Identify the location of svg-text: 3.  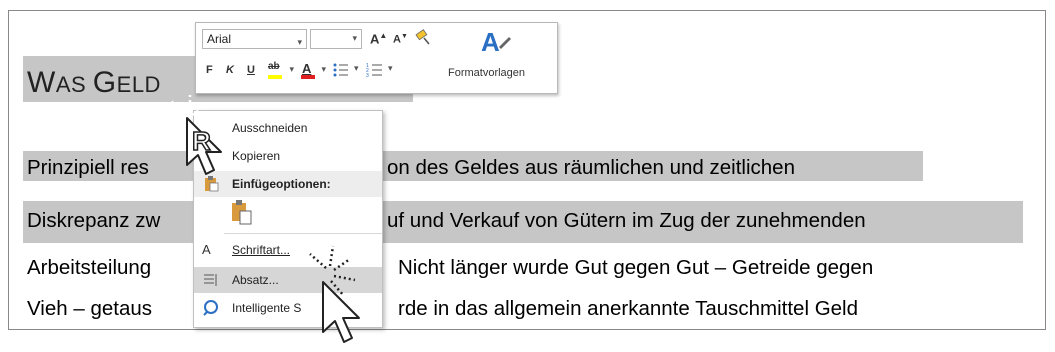
(367, 76).